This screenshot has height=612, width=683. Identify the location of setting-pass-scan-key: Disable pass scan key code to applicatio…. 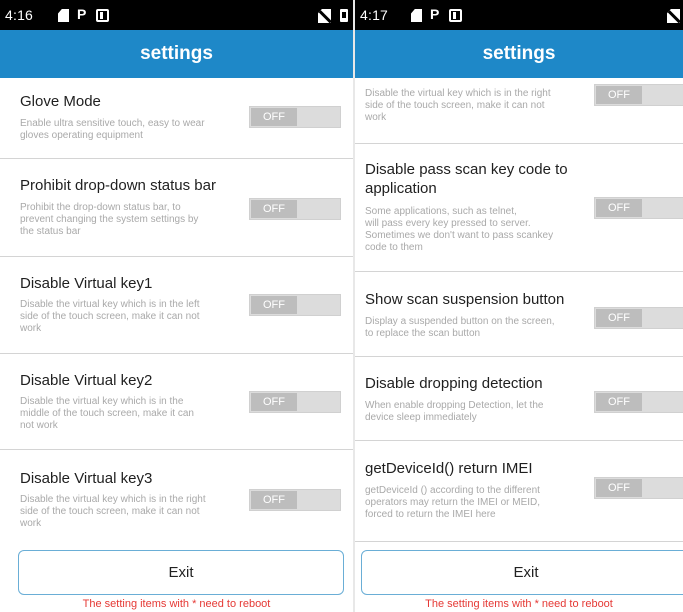
(519, 208).